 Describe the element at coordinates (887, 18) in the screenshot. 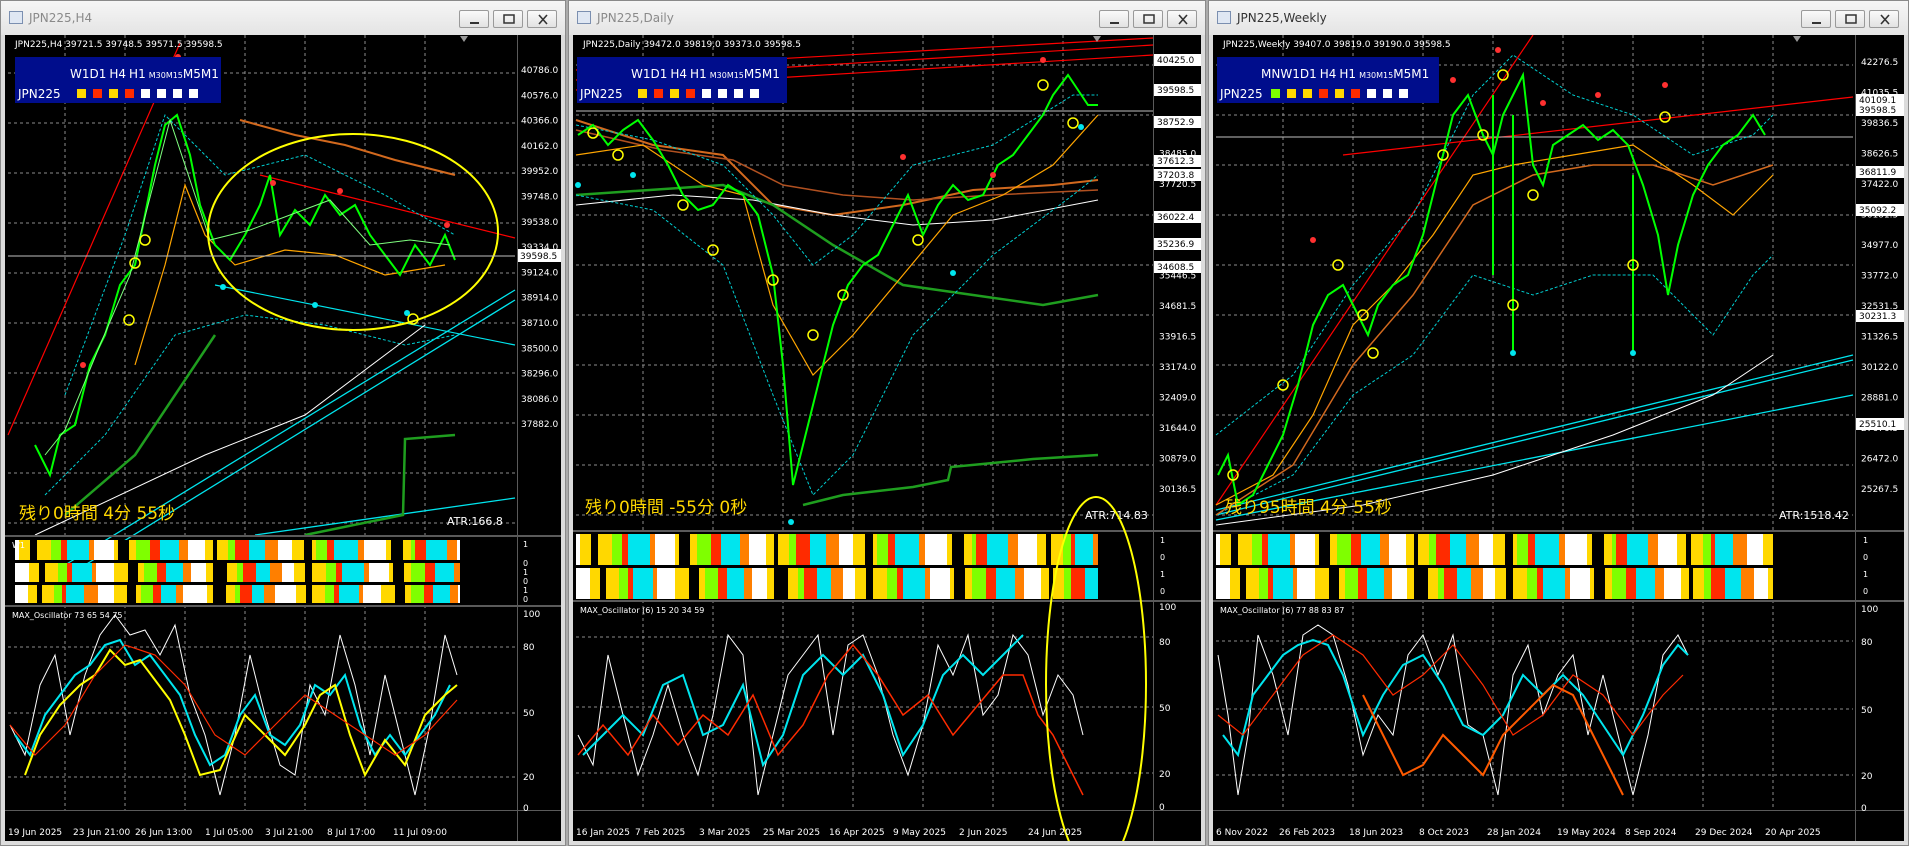

I see `window-titlebar: JPN225,Daily` at that location.